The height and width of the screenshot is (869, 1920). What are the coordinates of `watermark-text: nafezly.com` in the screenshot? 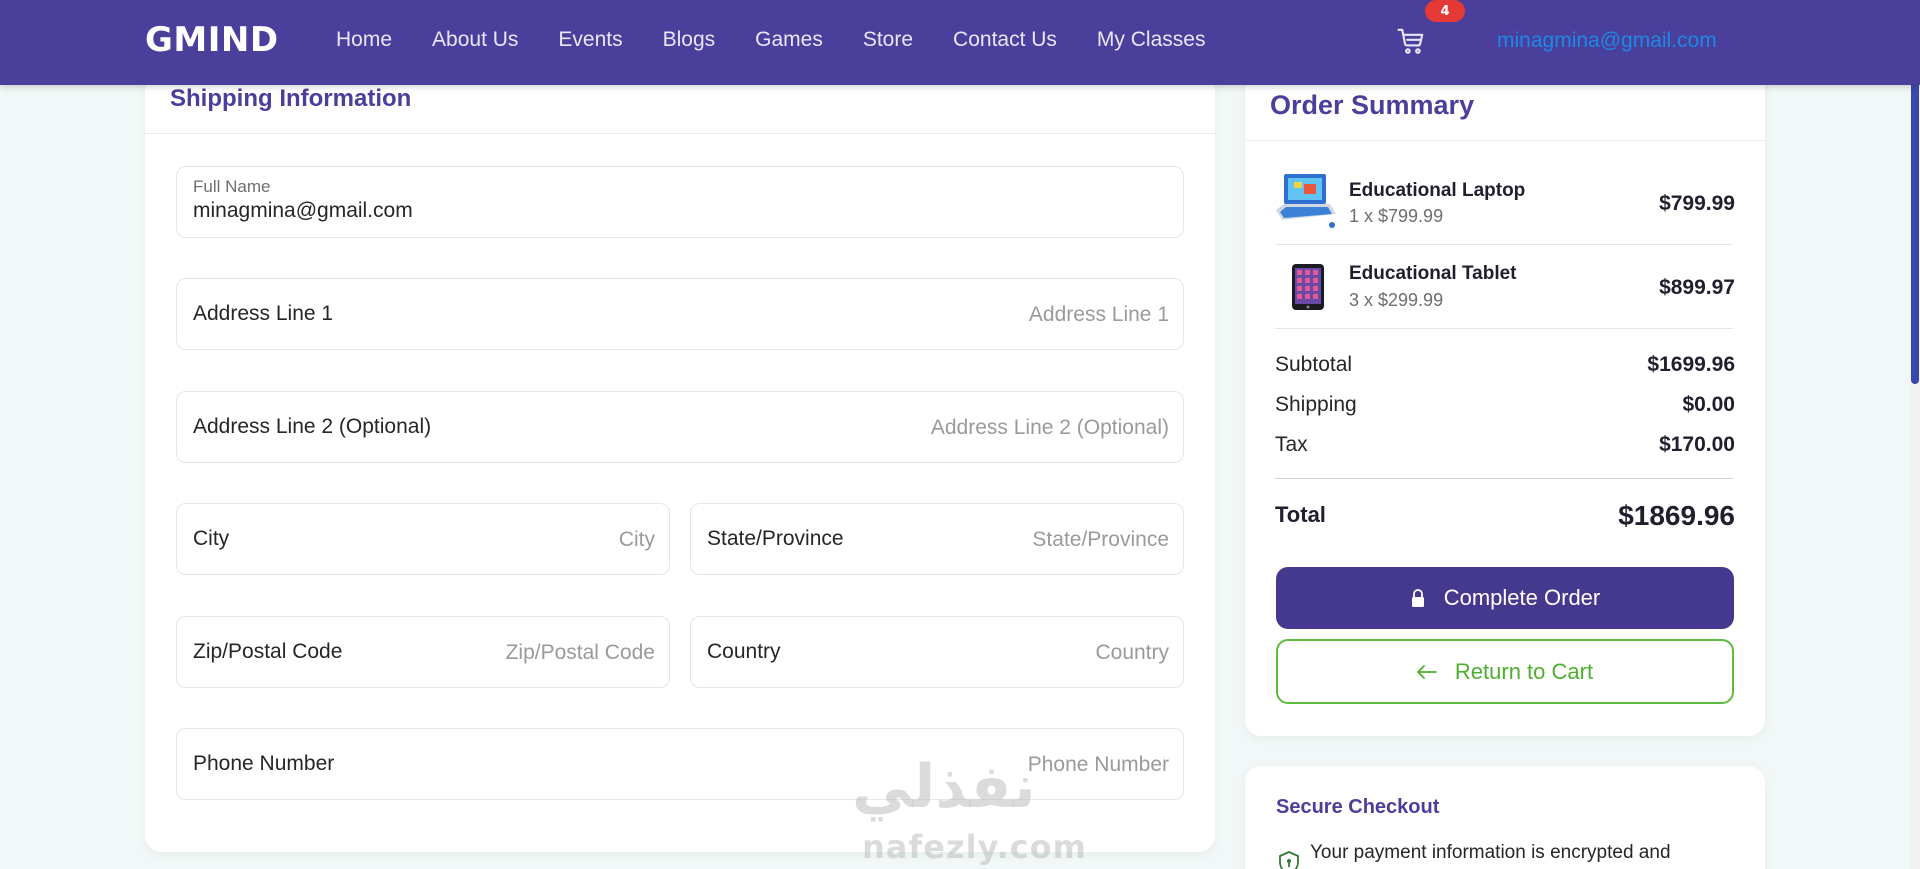 It's located at (974, 847).